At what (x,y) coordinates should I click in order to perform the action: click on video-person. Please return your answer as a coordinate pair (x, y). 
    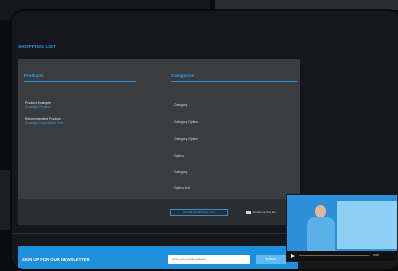
    Looking at the image, I should click on (321, 228).